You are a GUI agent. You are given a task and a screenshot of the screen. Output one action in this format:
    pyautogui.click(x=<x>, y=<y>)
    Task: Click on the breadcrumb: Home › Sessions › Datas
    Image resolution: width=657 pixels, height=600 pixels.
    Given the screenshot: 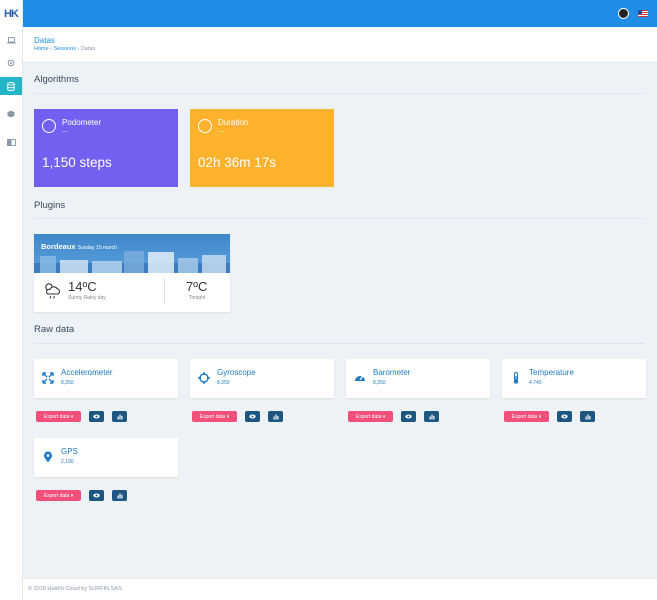 What is the action you would take?
    pyautogui.click(x=64, y=49)
    